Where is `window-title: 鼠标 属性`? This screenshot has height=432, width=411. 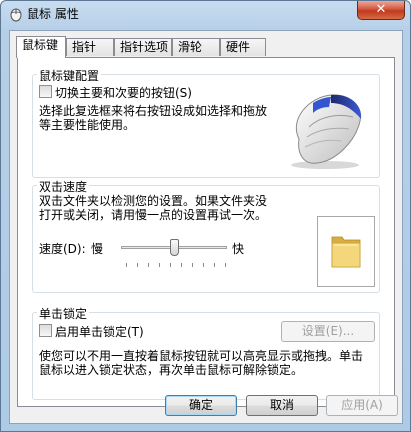 window-title: 鼠标 属性 is located at coordinates (53, 14).